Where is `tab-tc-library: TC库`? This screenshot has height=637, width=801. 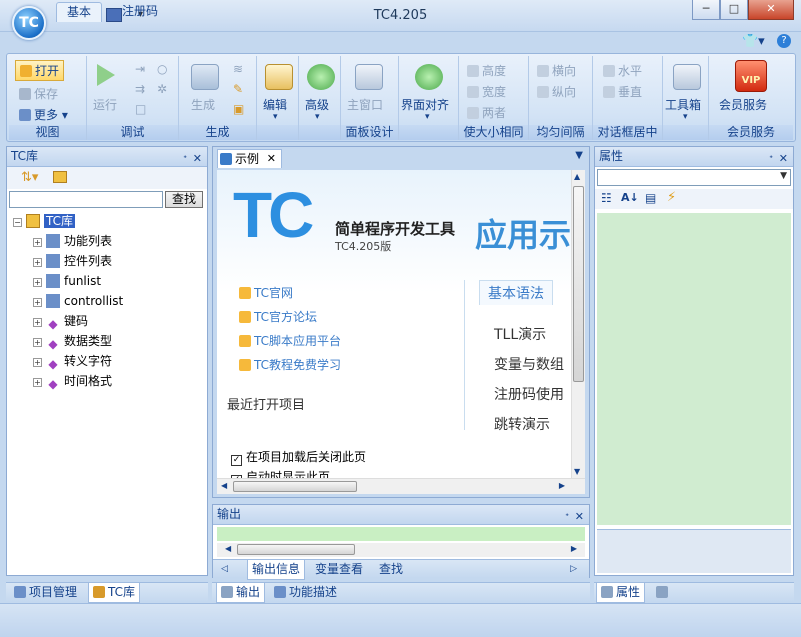
tab-tc-library: TC库 is located at coordinates (114, 593).